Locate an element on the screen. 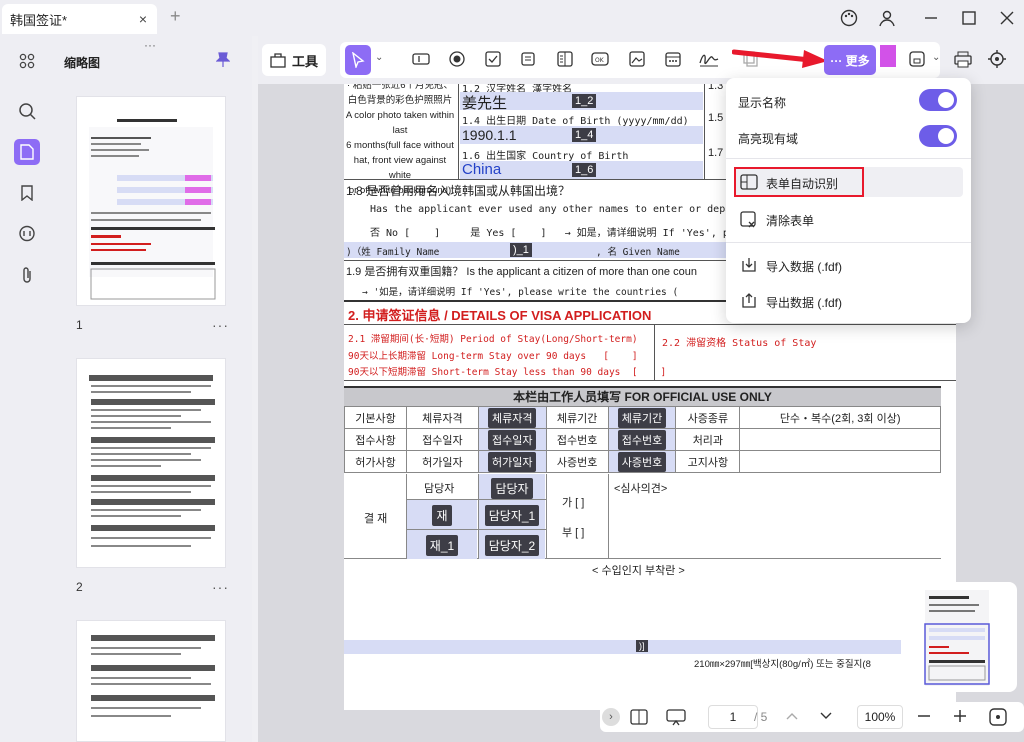  auto-detect-form-item: 表单自动识别 is located at coordinates (848, 182).